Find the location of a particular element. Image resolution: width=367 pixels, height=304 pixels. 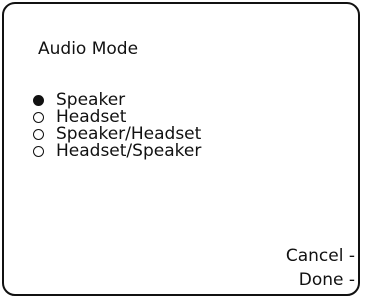

screen-title: Audio Mode is located at coordinates (88, 49).